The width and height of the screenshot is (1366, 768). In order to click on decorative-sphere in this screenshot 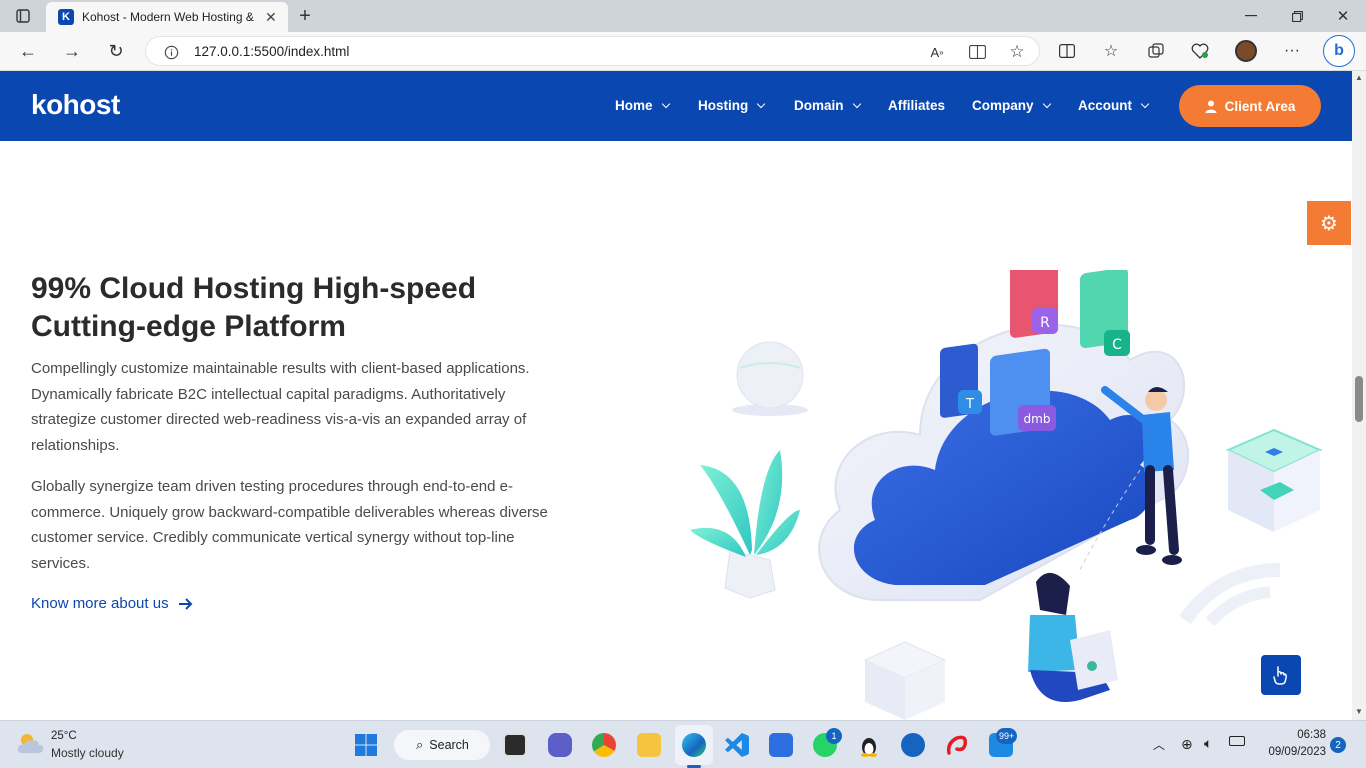, I will do `click(770, 378)`.